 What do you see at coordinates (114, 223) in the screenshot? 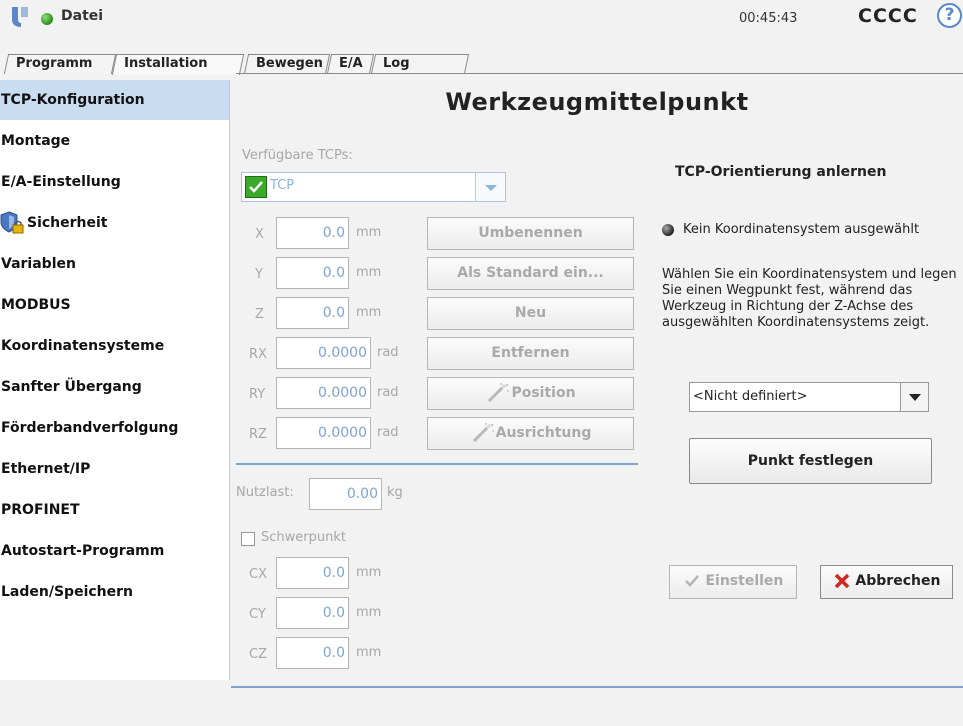
I see `sidebar-item-safety: Sicherheit` at bounding box center [114, 223].